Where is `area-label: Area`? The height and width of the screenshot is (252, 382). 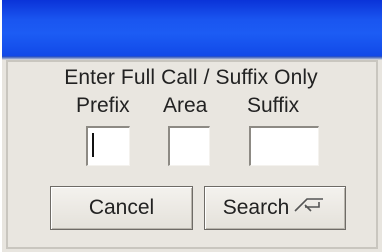
area-label: Area is located at coordinates (185, 105).